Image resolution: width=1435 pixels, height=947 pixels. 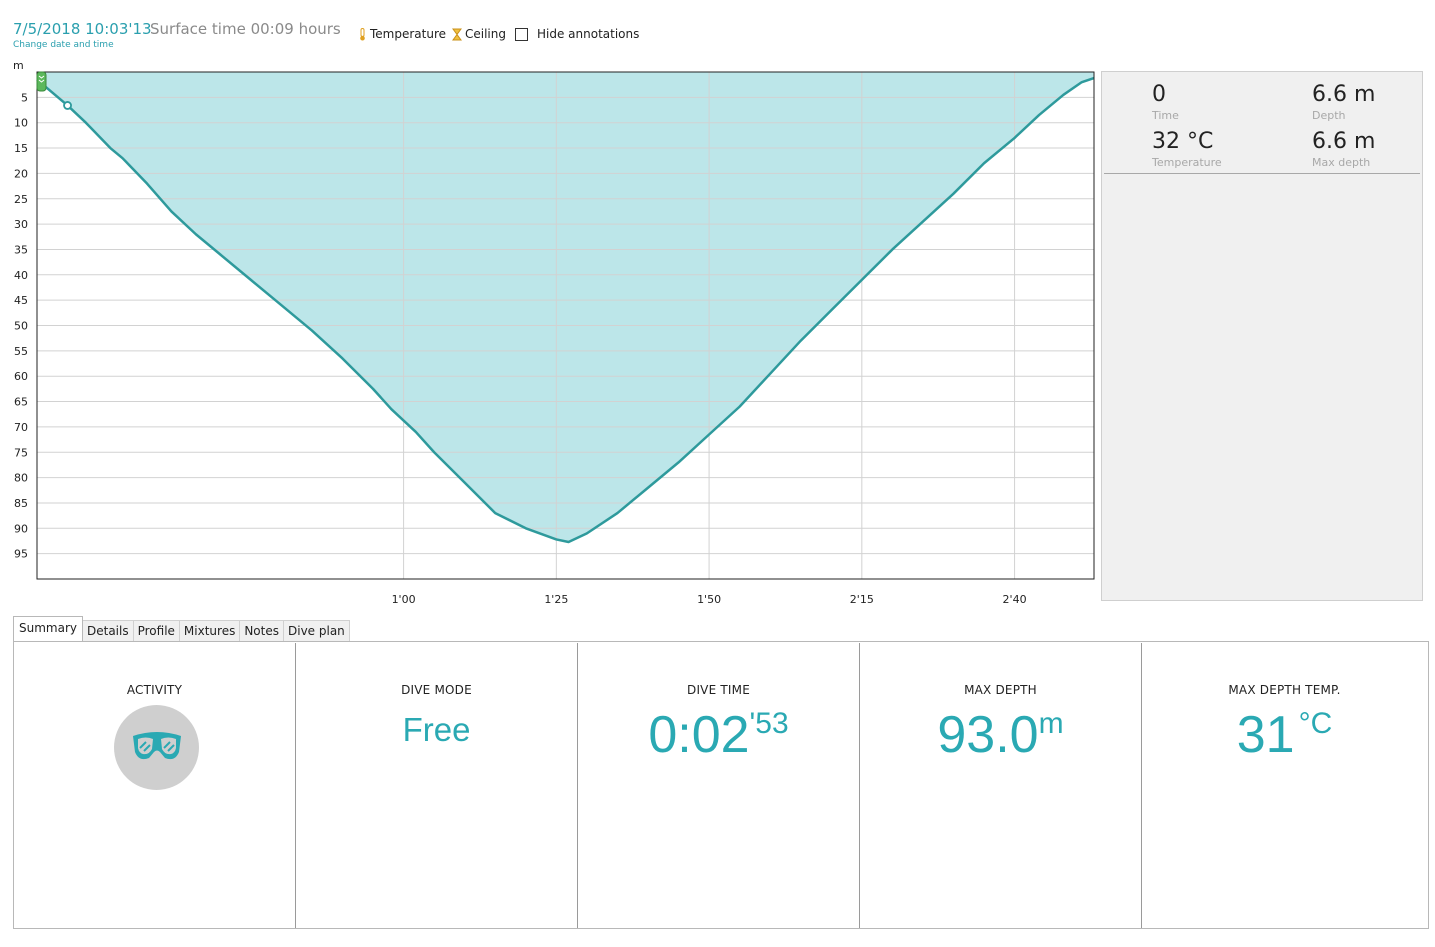 I want to click on activity-card: ACTIVITY, so click(x=155, y=785).